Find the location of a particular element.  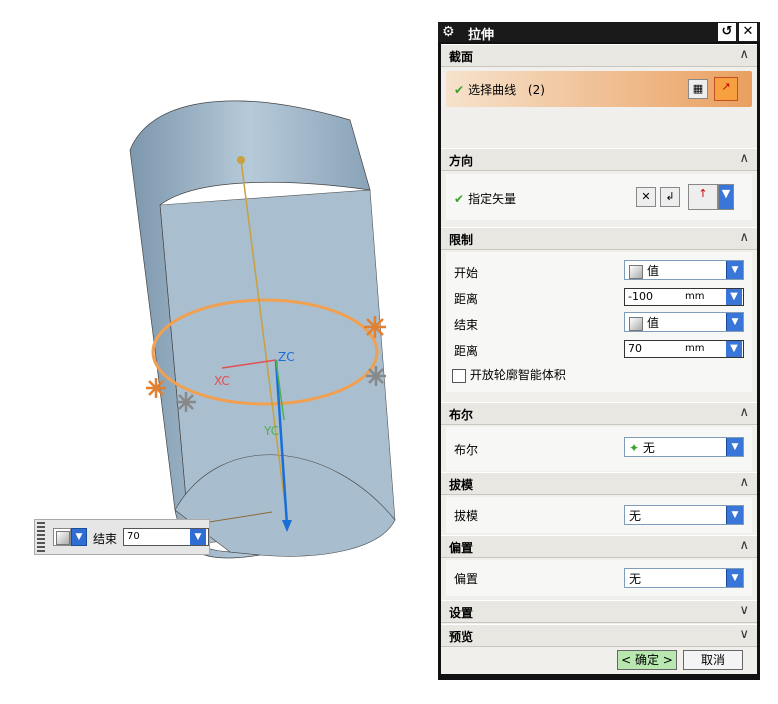

sketch-icon: ▦ is located at coordinates (698, 89).